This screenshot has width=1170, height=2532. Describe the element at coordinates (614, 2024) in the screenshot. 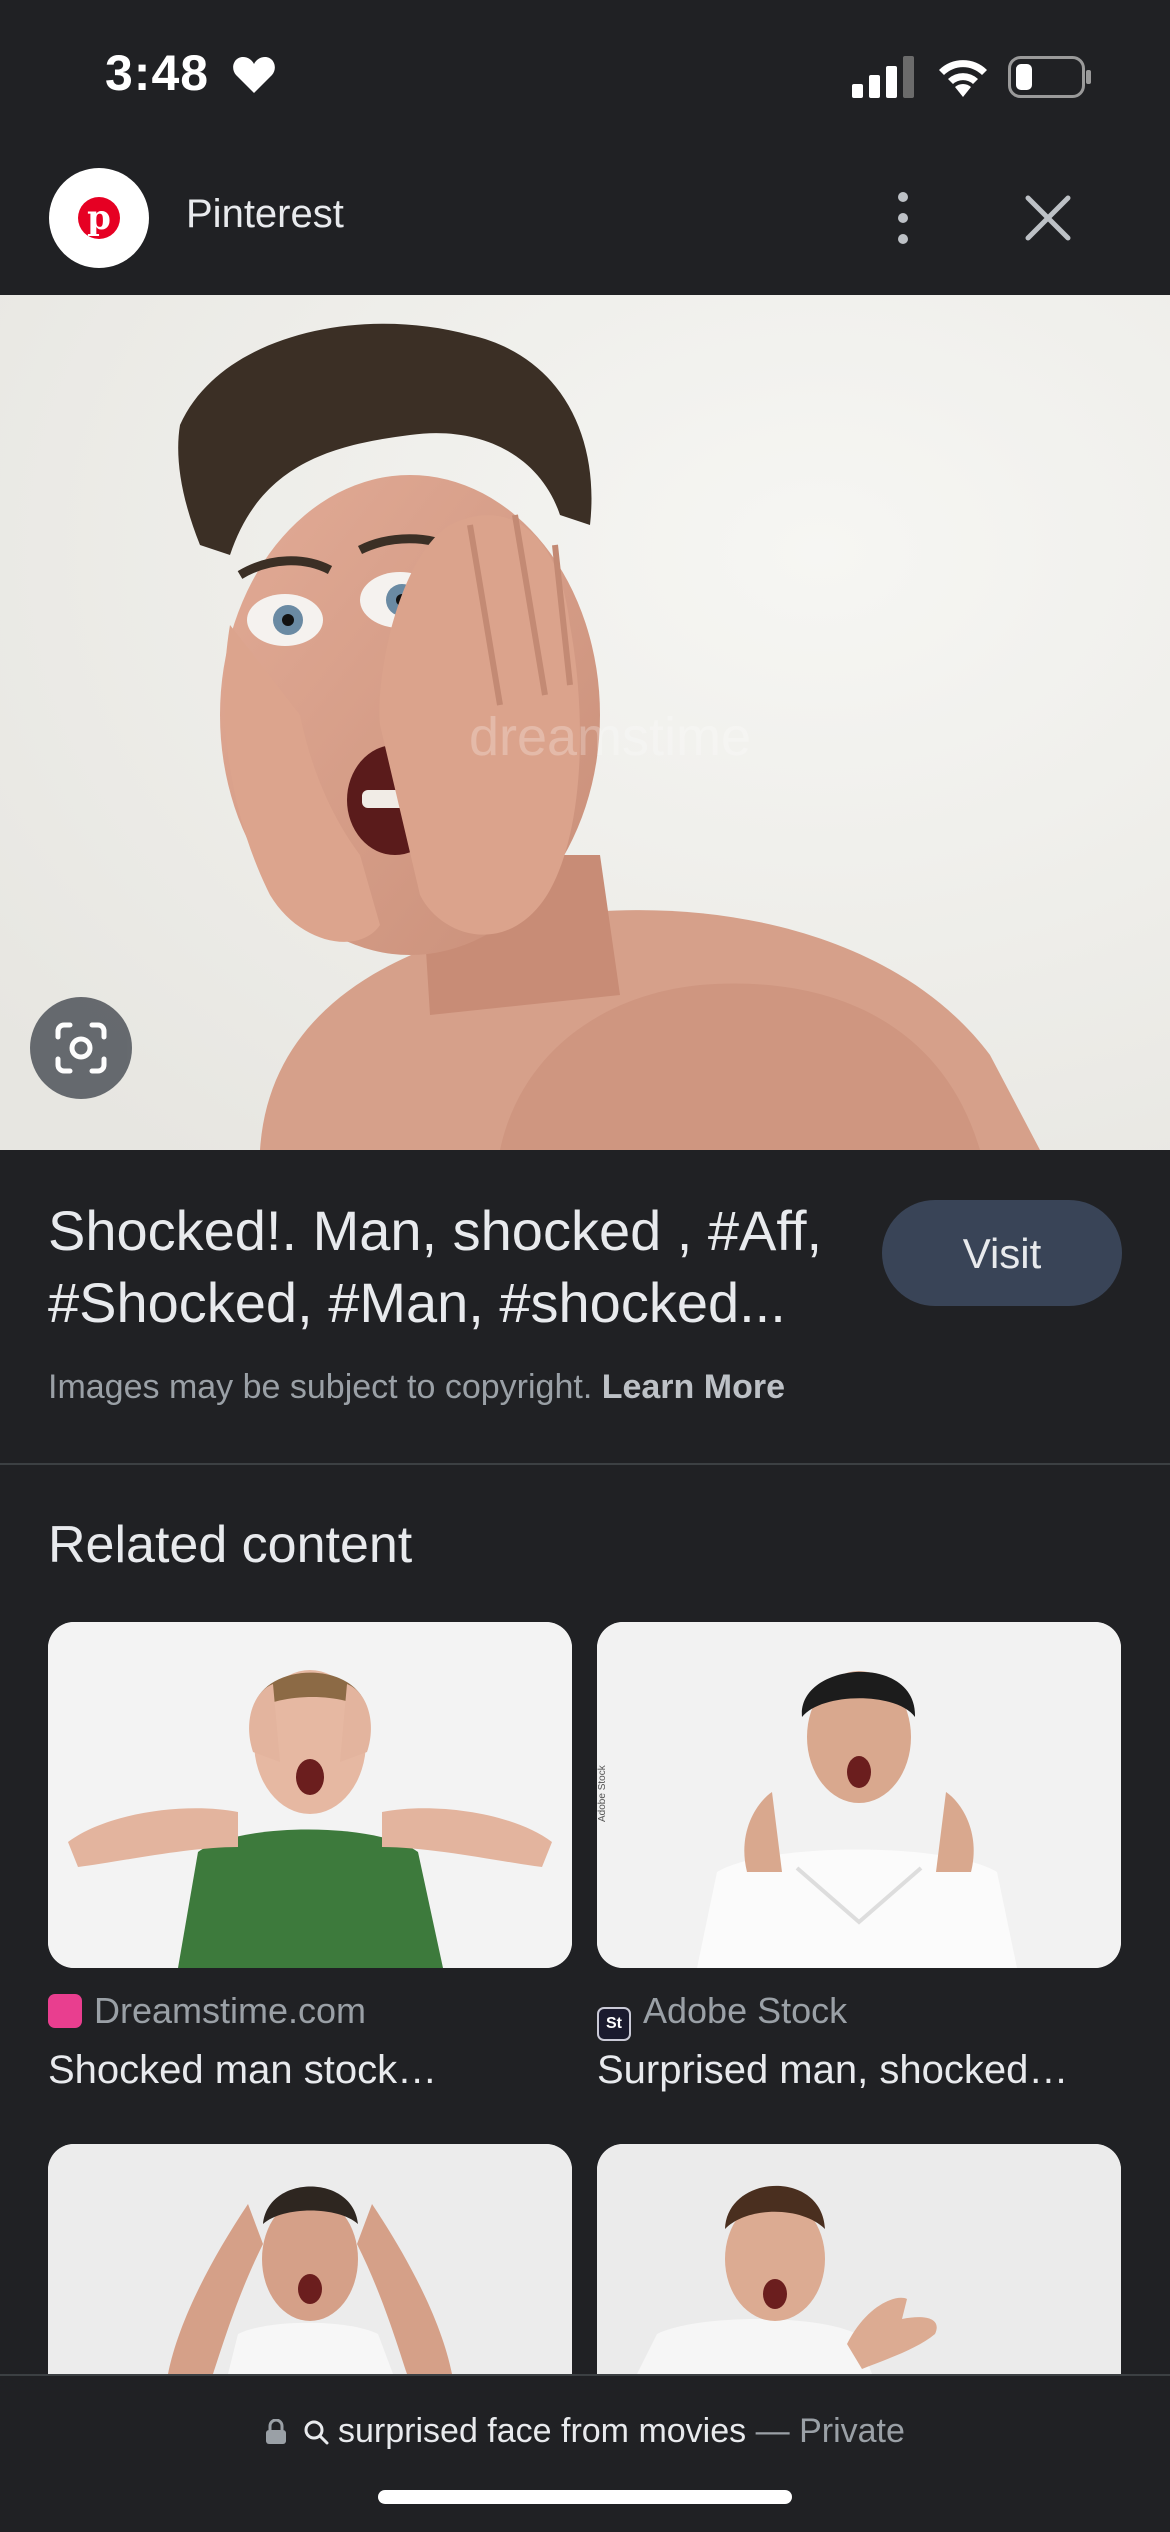

I see `adobe-stock-icon: St` at that location.